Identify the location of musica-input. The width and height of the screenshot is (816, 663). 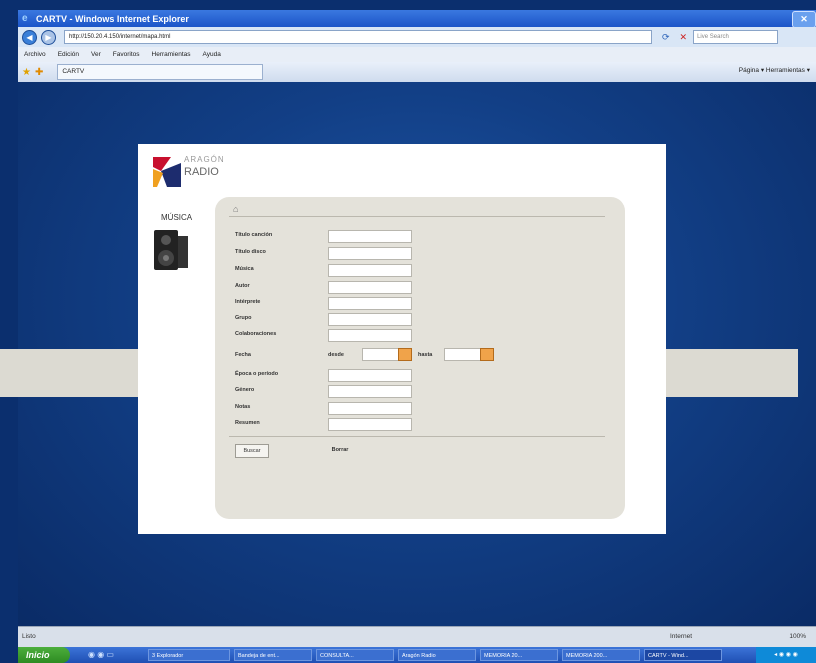
(370, 270).